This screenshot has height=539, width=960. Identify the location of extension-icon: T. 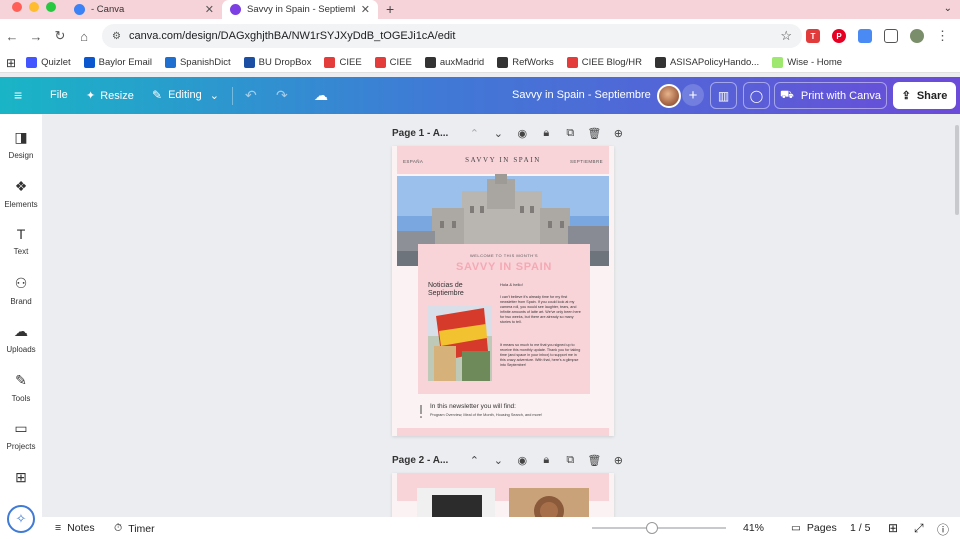
(813, 36).